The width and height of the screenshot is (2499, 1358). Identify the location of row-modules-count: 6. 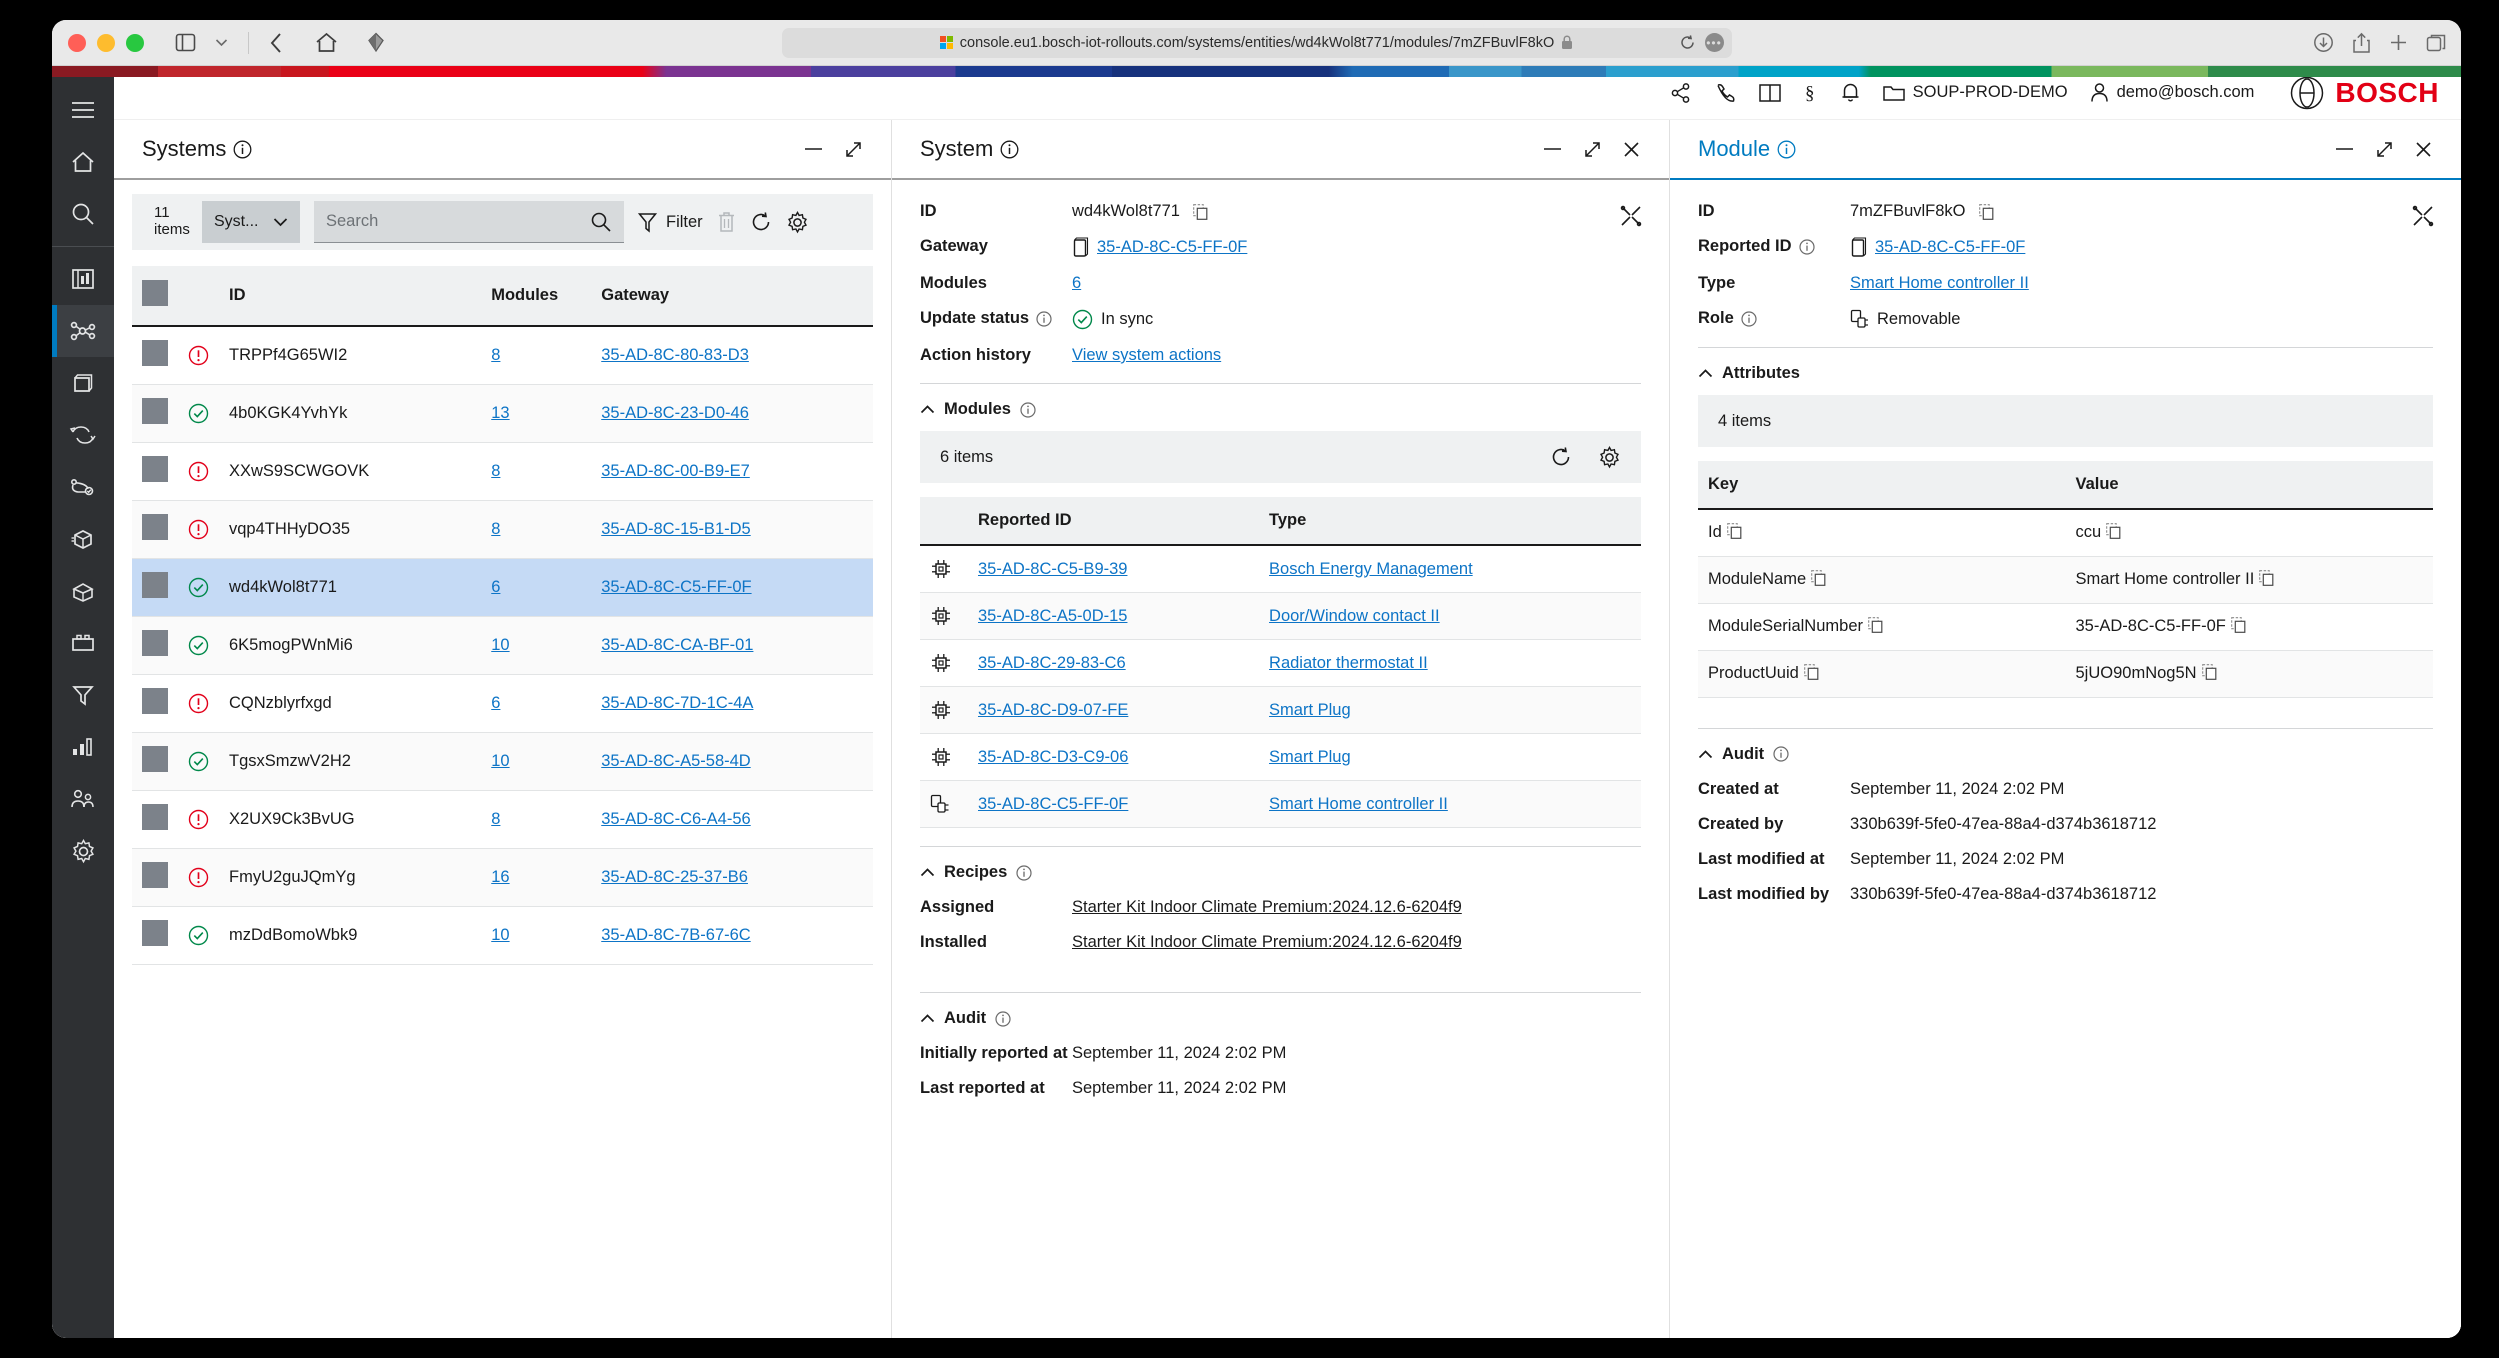
(536, 703).